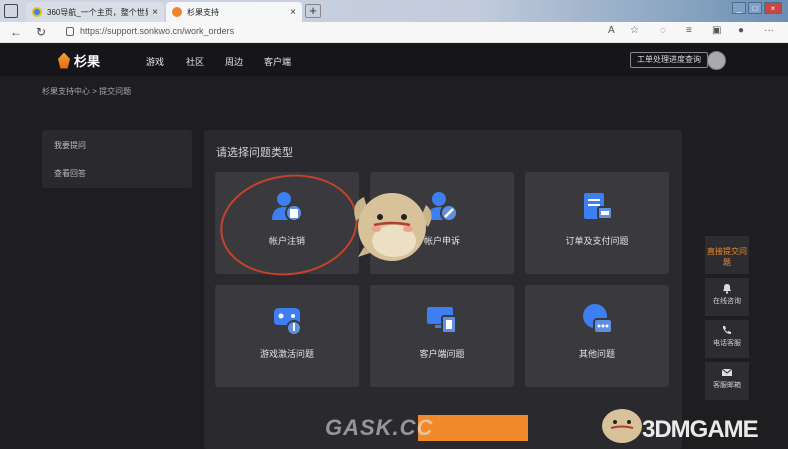 This screenshot has width=788, height=449. Describe the element at coordinates (663, 30) in the screenshot. I see `extensions-icon: ◌` at that location.